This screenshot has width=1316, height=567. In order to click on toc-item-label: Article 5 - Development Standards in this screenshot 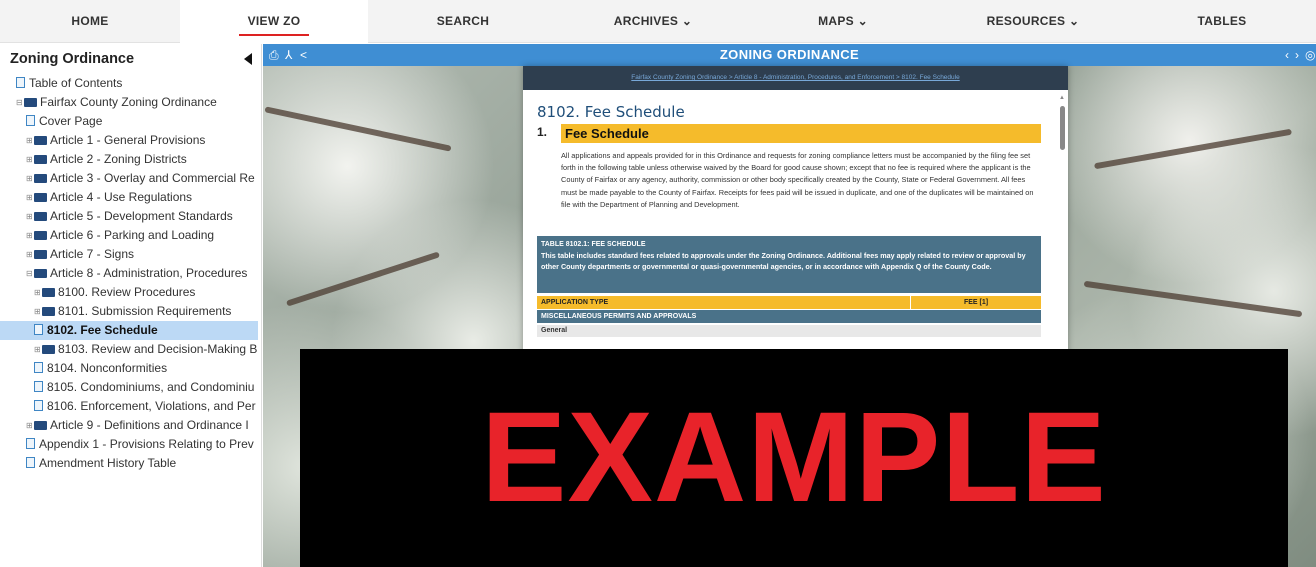, I will do `click(141, 216)`.